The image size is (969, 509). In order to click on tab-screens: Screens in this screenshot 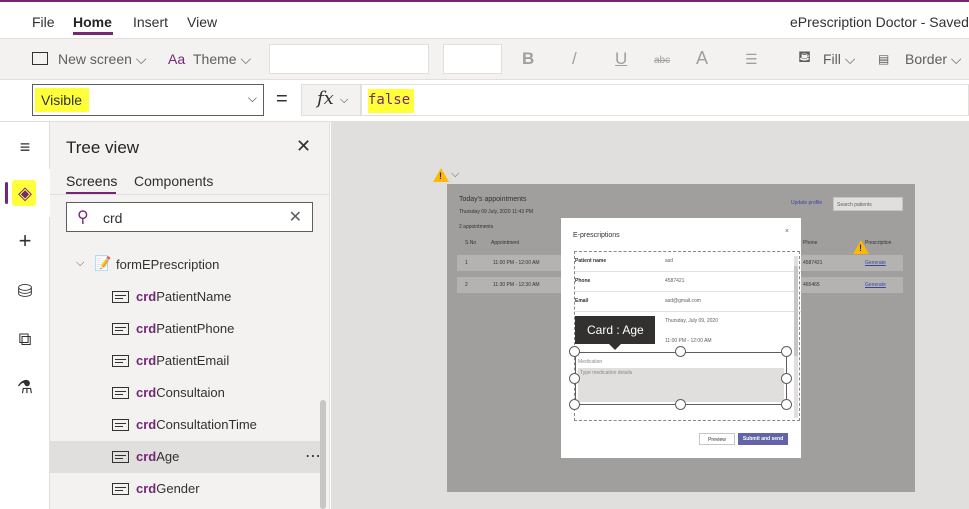, I will do `click(91, 181)`.